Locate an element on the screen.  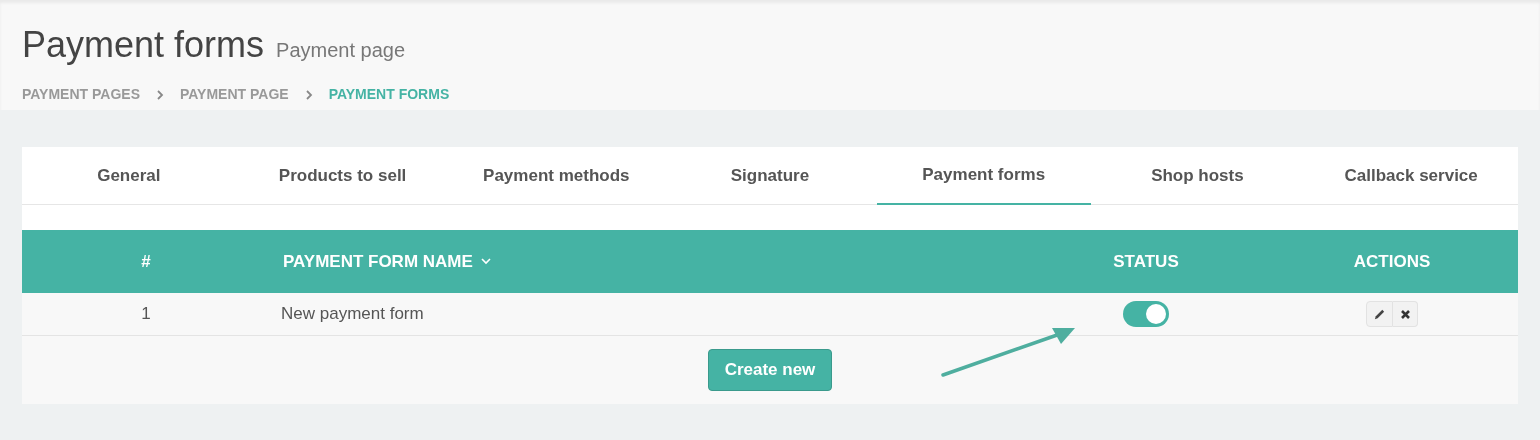
edit-button is located at coordinates (1379, 314).